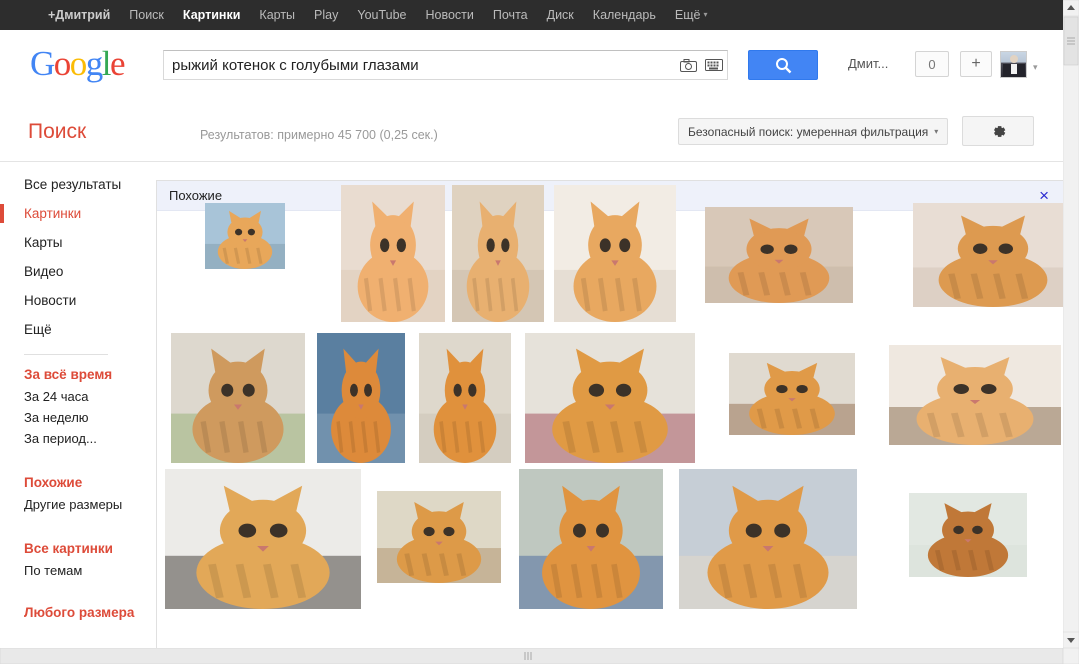  I want to click on sidebar-group-all-images: Все картинки По темам, so click(77, 559).